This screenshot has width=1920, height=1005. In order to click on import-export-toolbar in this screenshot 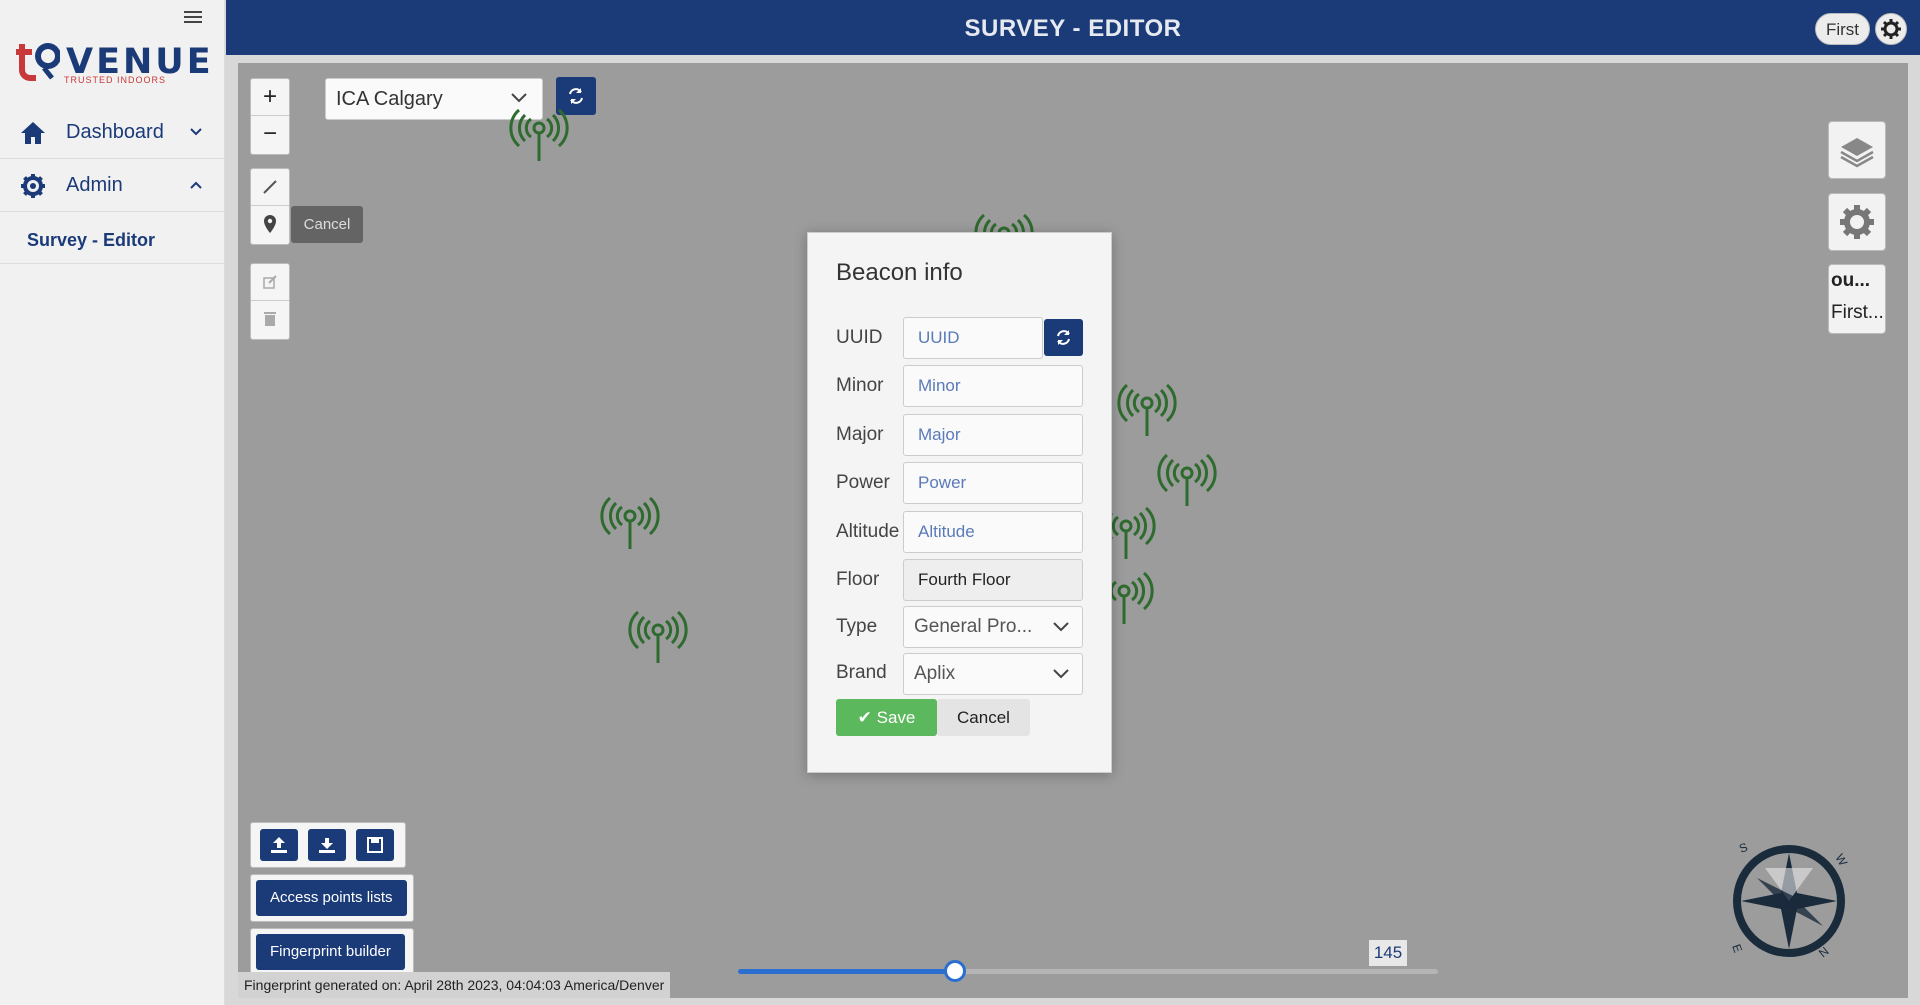, I will do `click(328, 845)`.